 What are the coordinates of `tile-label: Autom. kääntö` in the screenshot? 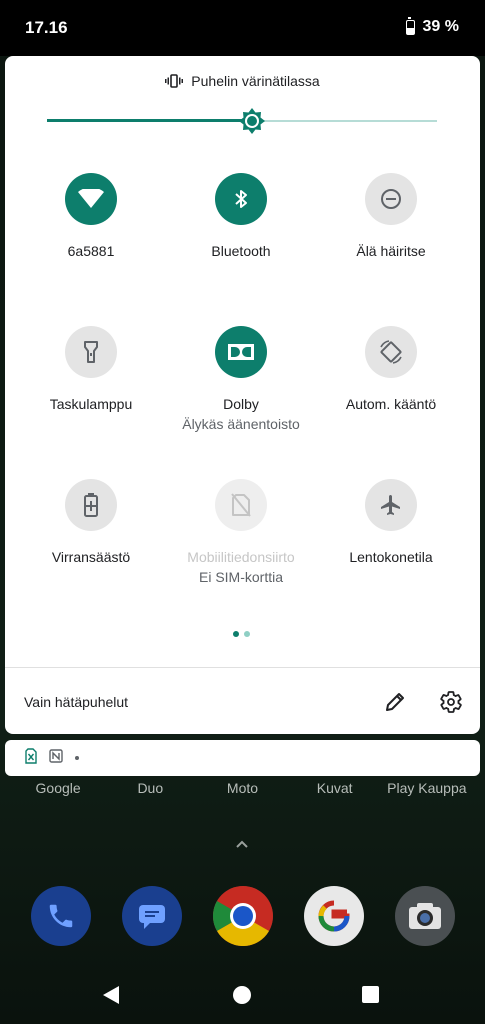 It's located at (391, 404).